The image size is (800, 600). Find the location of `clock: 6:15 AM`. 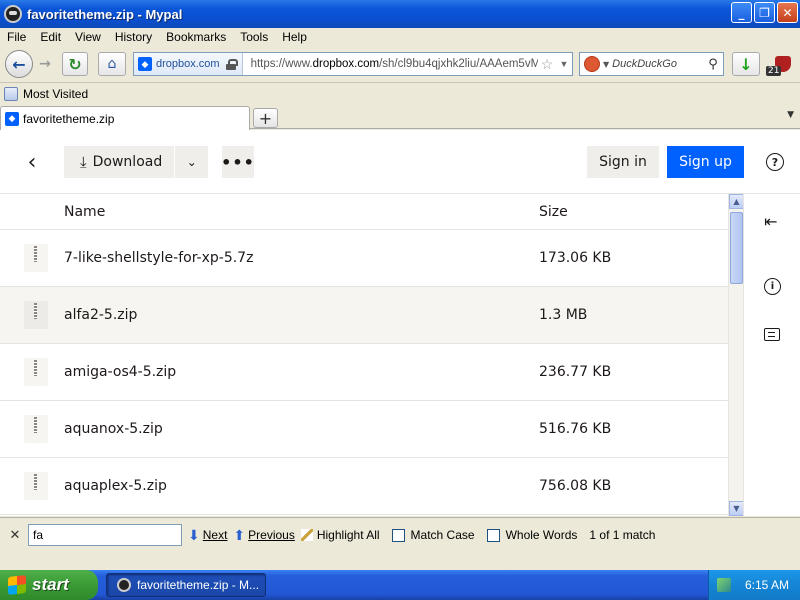

clock: 6:15 AM is located at coordinates (767, 585).